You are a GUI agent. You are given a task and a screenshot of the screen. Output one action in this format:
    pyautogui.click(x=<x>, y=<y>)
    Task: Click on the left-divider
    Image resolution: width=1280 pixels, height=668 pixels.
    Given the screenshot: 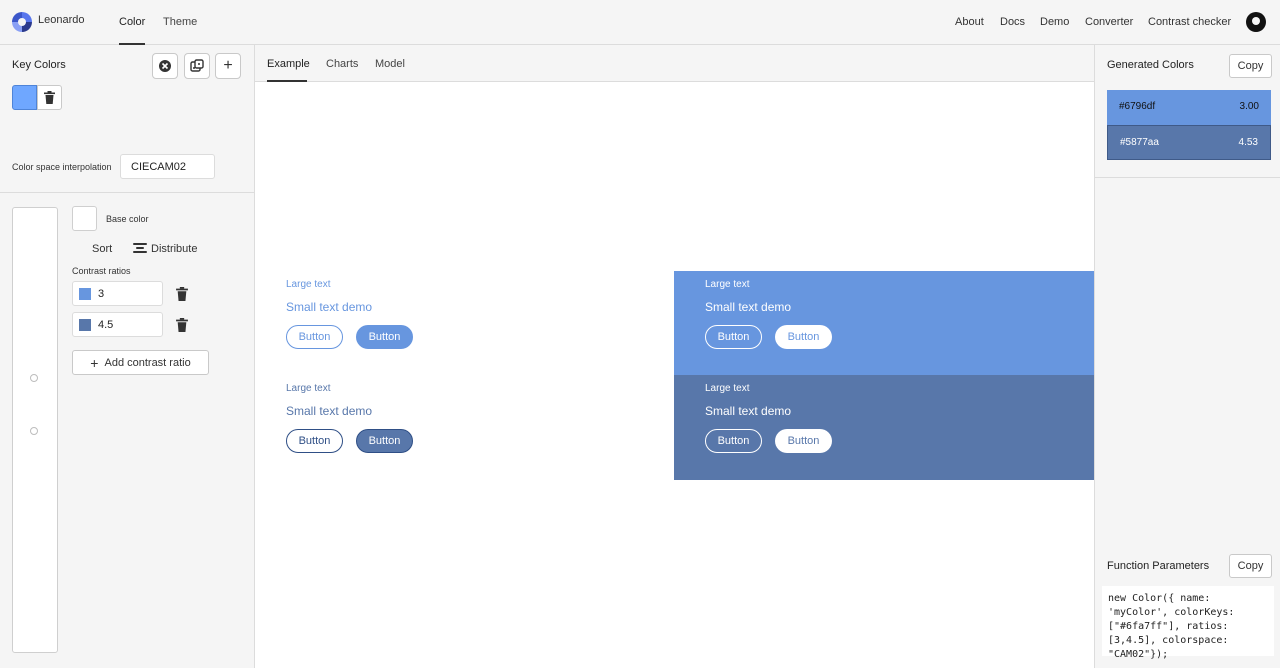 What is the action you would take?
    pyautogui.click(x=127, y=192)
    